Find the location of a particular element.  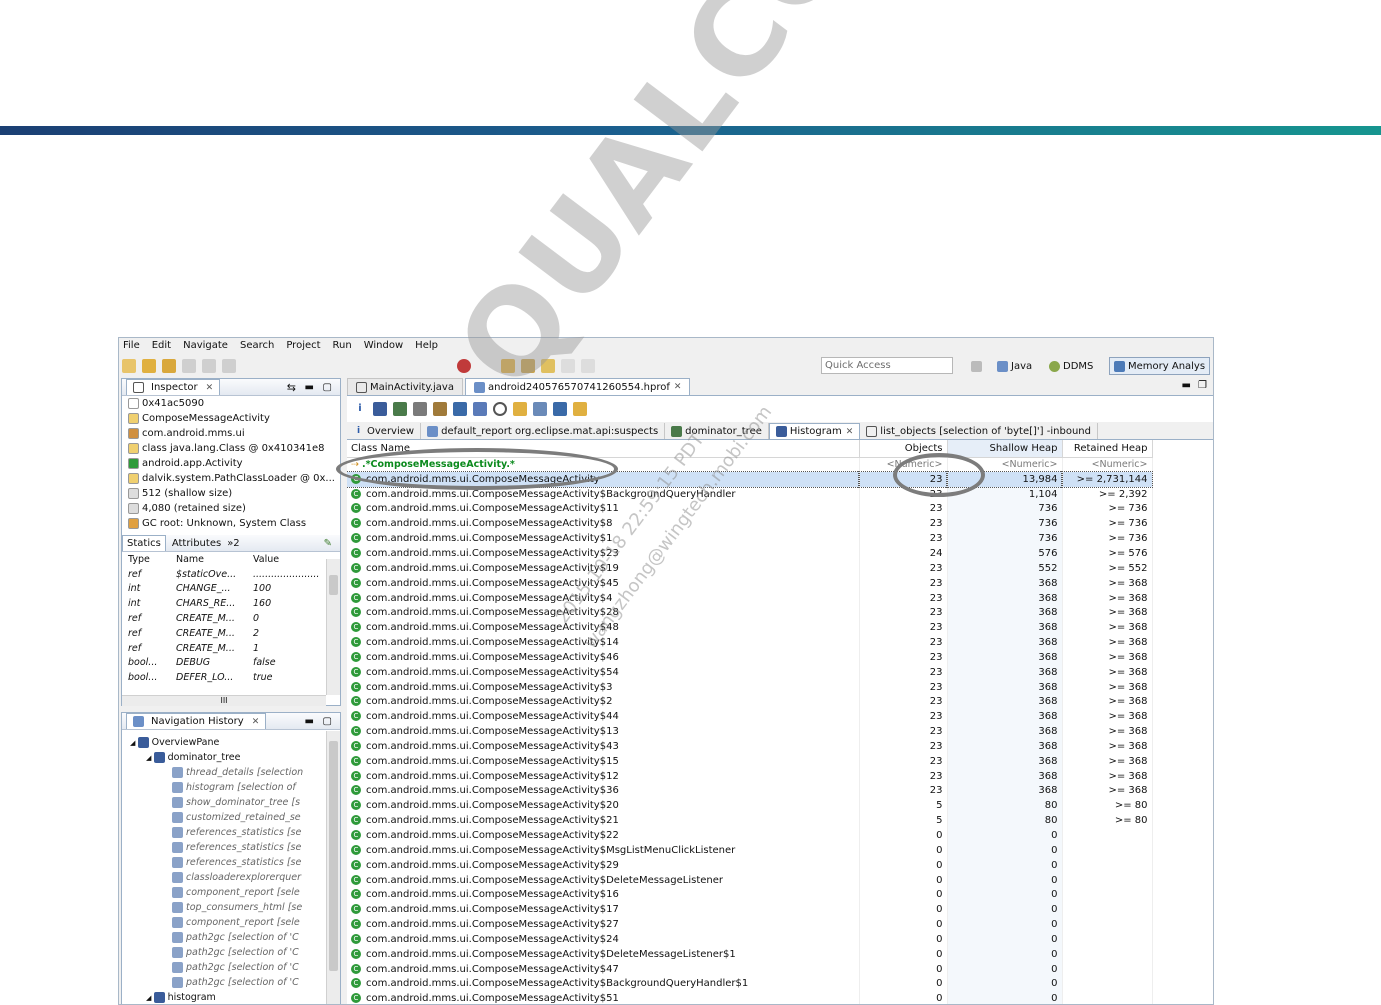

statics-scrollbar is located at coordinates (333, 627).